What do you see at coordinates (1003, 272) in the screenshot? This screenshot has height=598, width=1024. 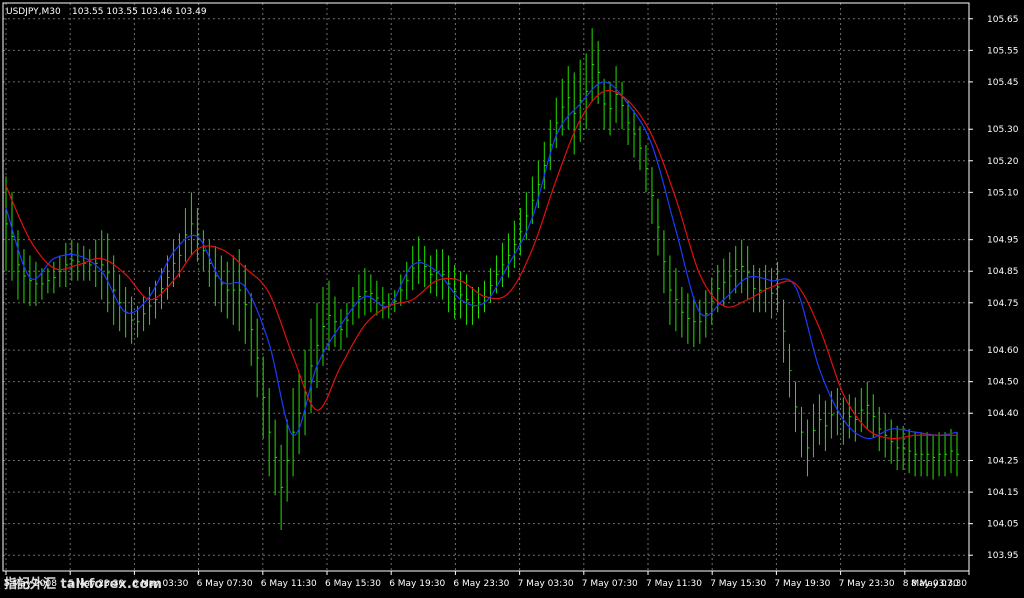 I see `y-tick-label: 104.85` at bounding box center [1003, 272].